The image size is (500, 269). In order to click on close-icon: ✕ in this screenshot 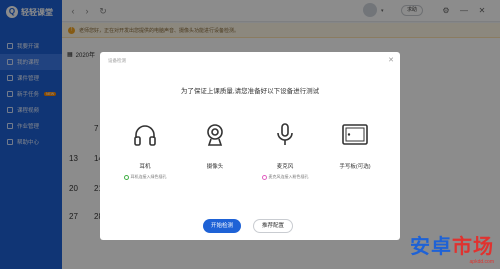, I will do `click(391, 60)`.